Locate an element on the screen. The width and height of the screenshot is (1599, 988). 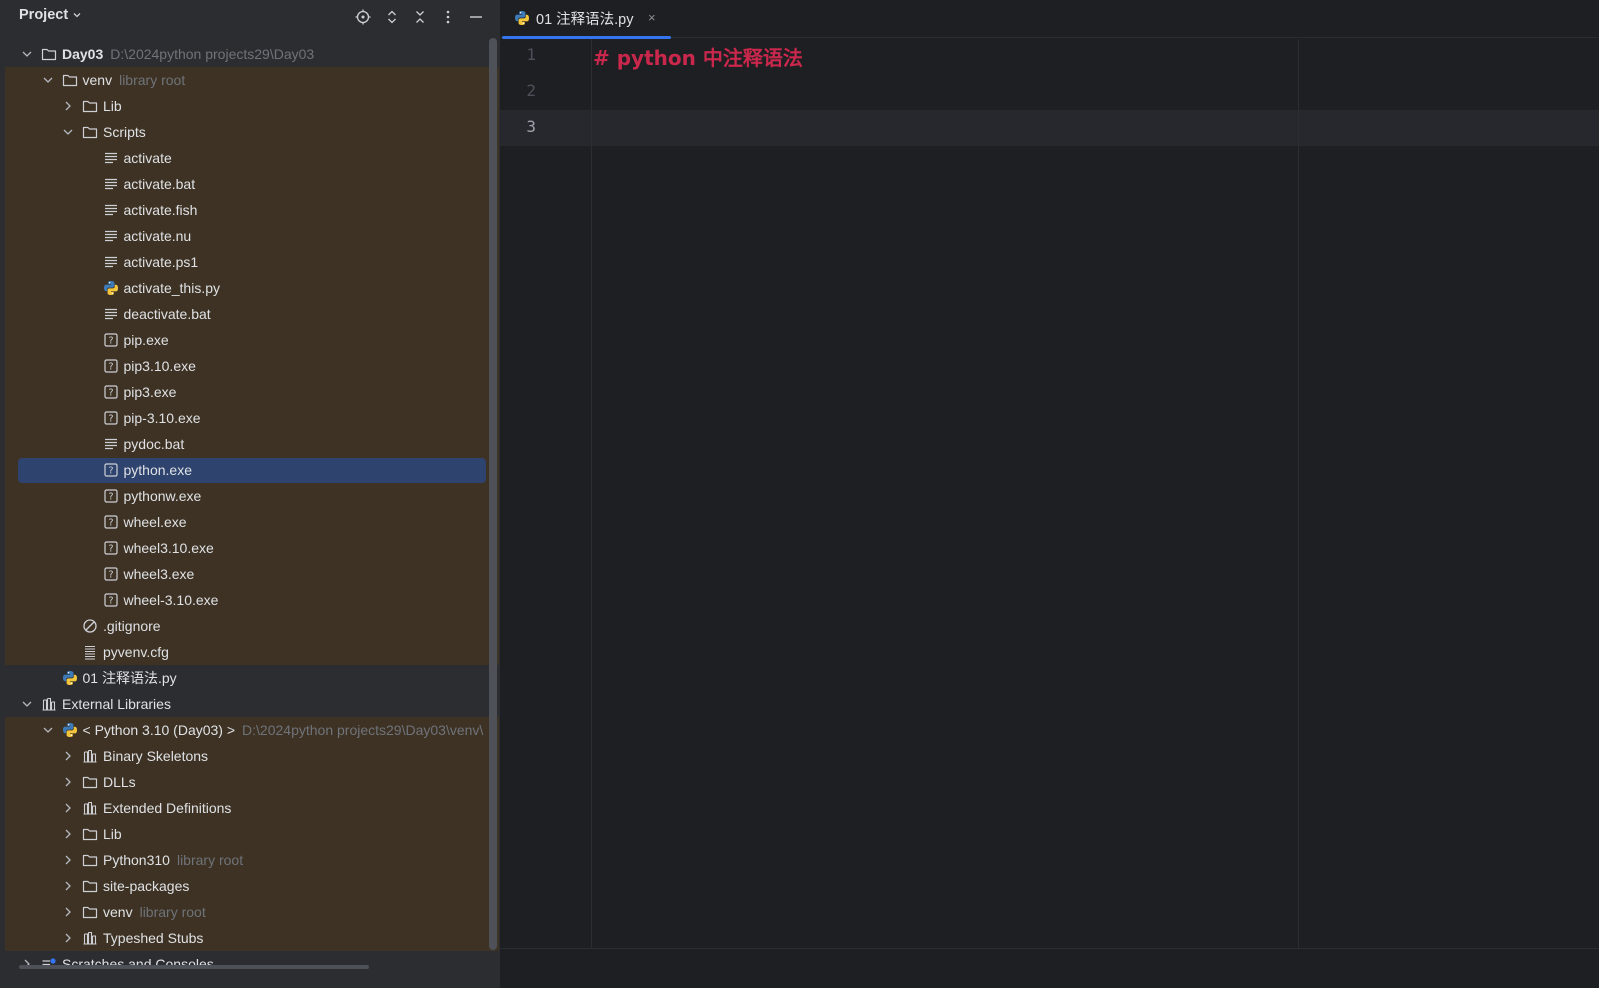
tree-node: ? pip.exe is located at coordinates (252, 340).